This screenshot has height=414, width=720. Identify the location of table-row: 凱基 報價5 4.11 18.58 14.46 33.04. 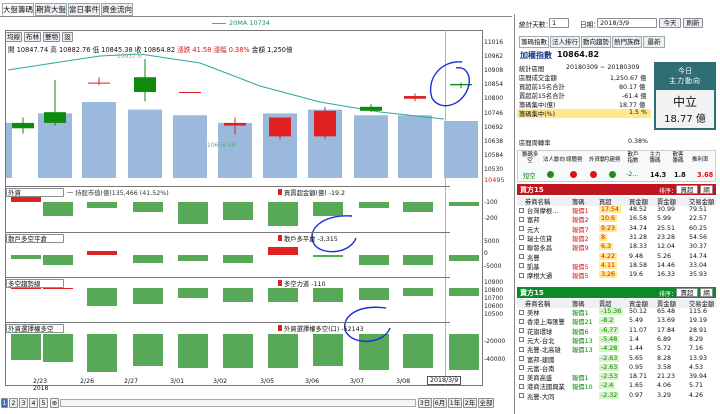
(616, 266).